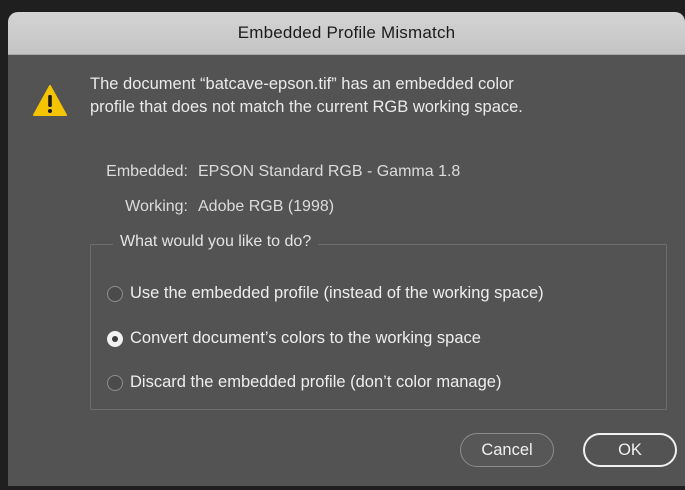 This screenshot has height=490, width=685. What do you see at coordinates (115, 382) in the screenshot?
I see `radio-discard-profile` at bounding box center [115, 382].